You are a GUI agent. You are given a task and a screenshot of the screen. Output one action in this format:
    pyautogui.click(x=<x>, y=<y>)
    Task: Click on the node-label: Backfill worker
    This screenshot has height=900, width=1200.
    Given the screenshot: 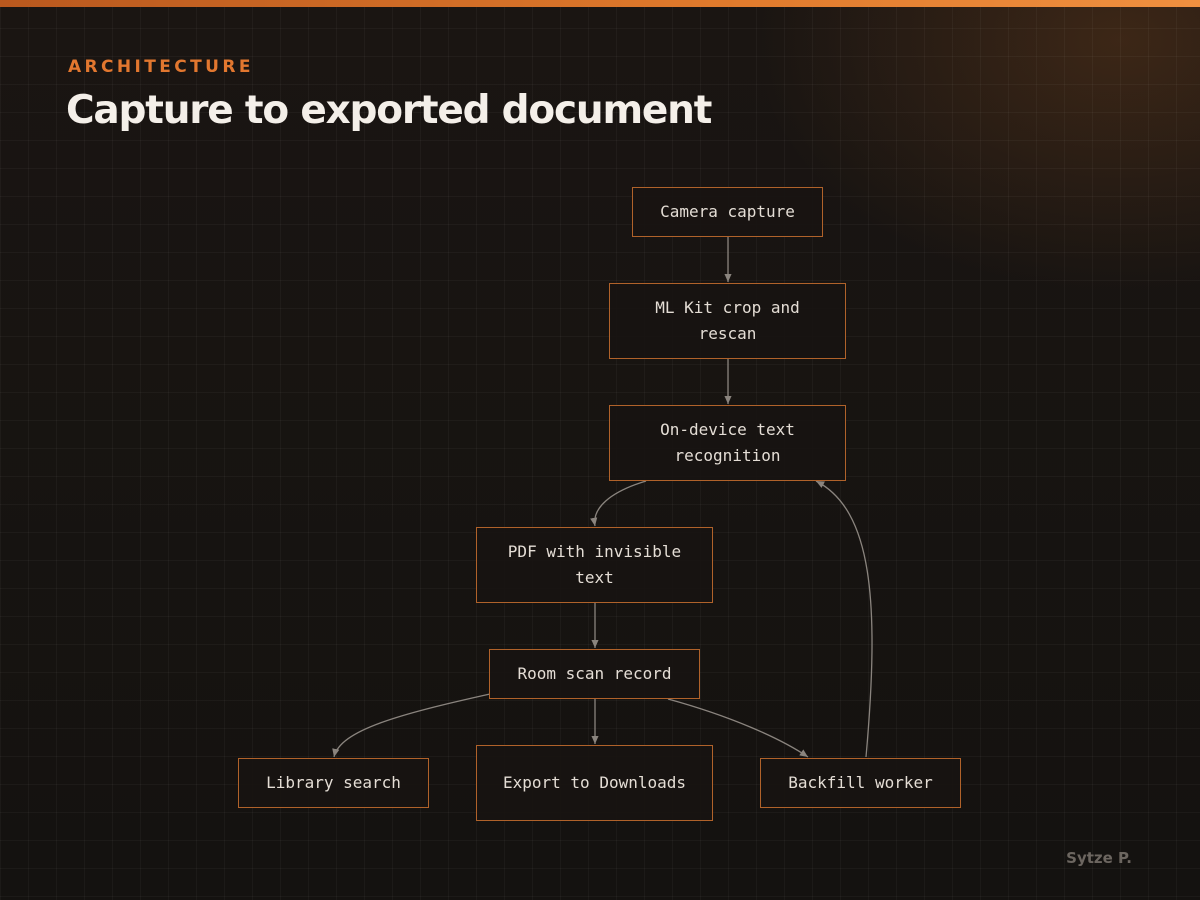 What is the action you would take?
    pyautogui.click(x=860, y=782)
    